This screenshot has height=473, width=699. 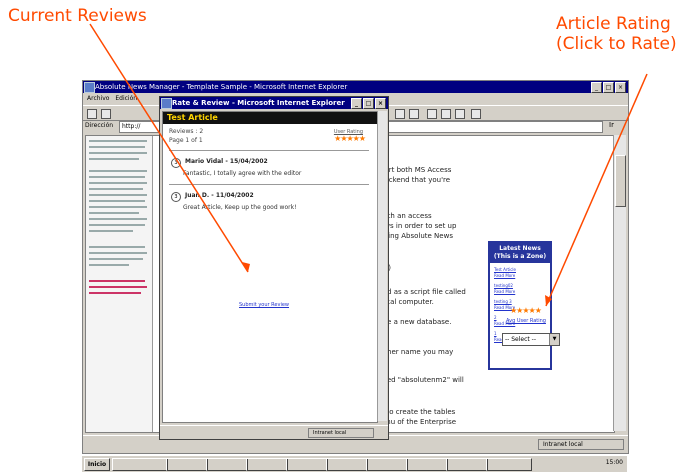 What do you see at coordinates (620, 181) in the screenshot?
I see `scroll-thumb` at bounding box center [620, 181].